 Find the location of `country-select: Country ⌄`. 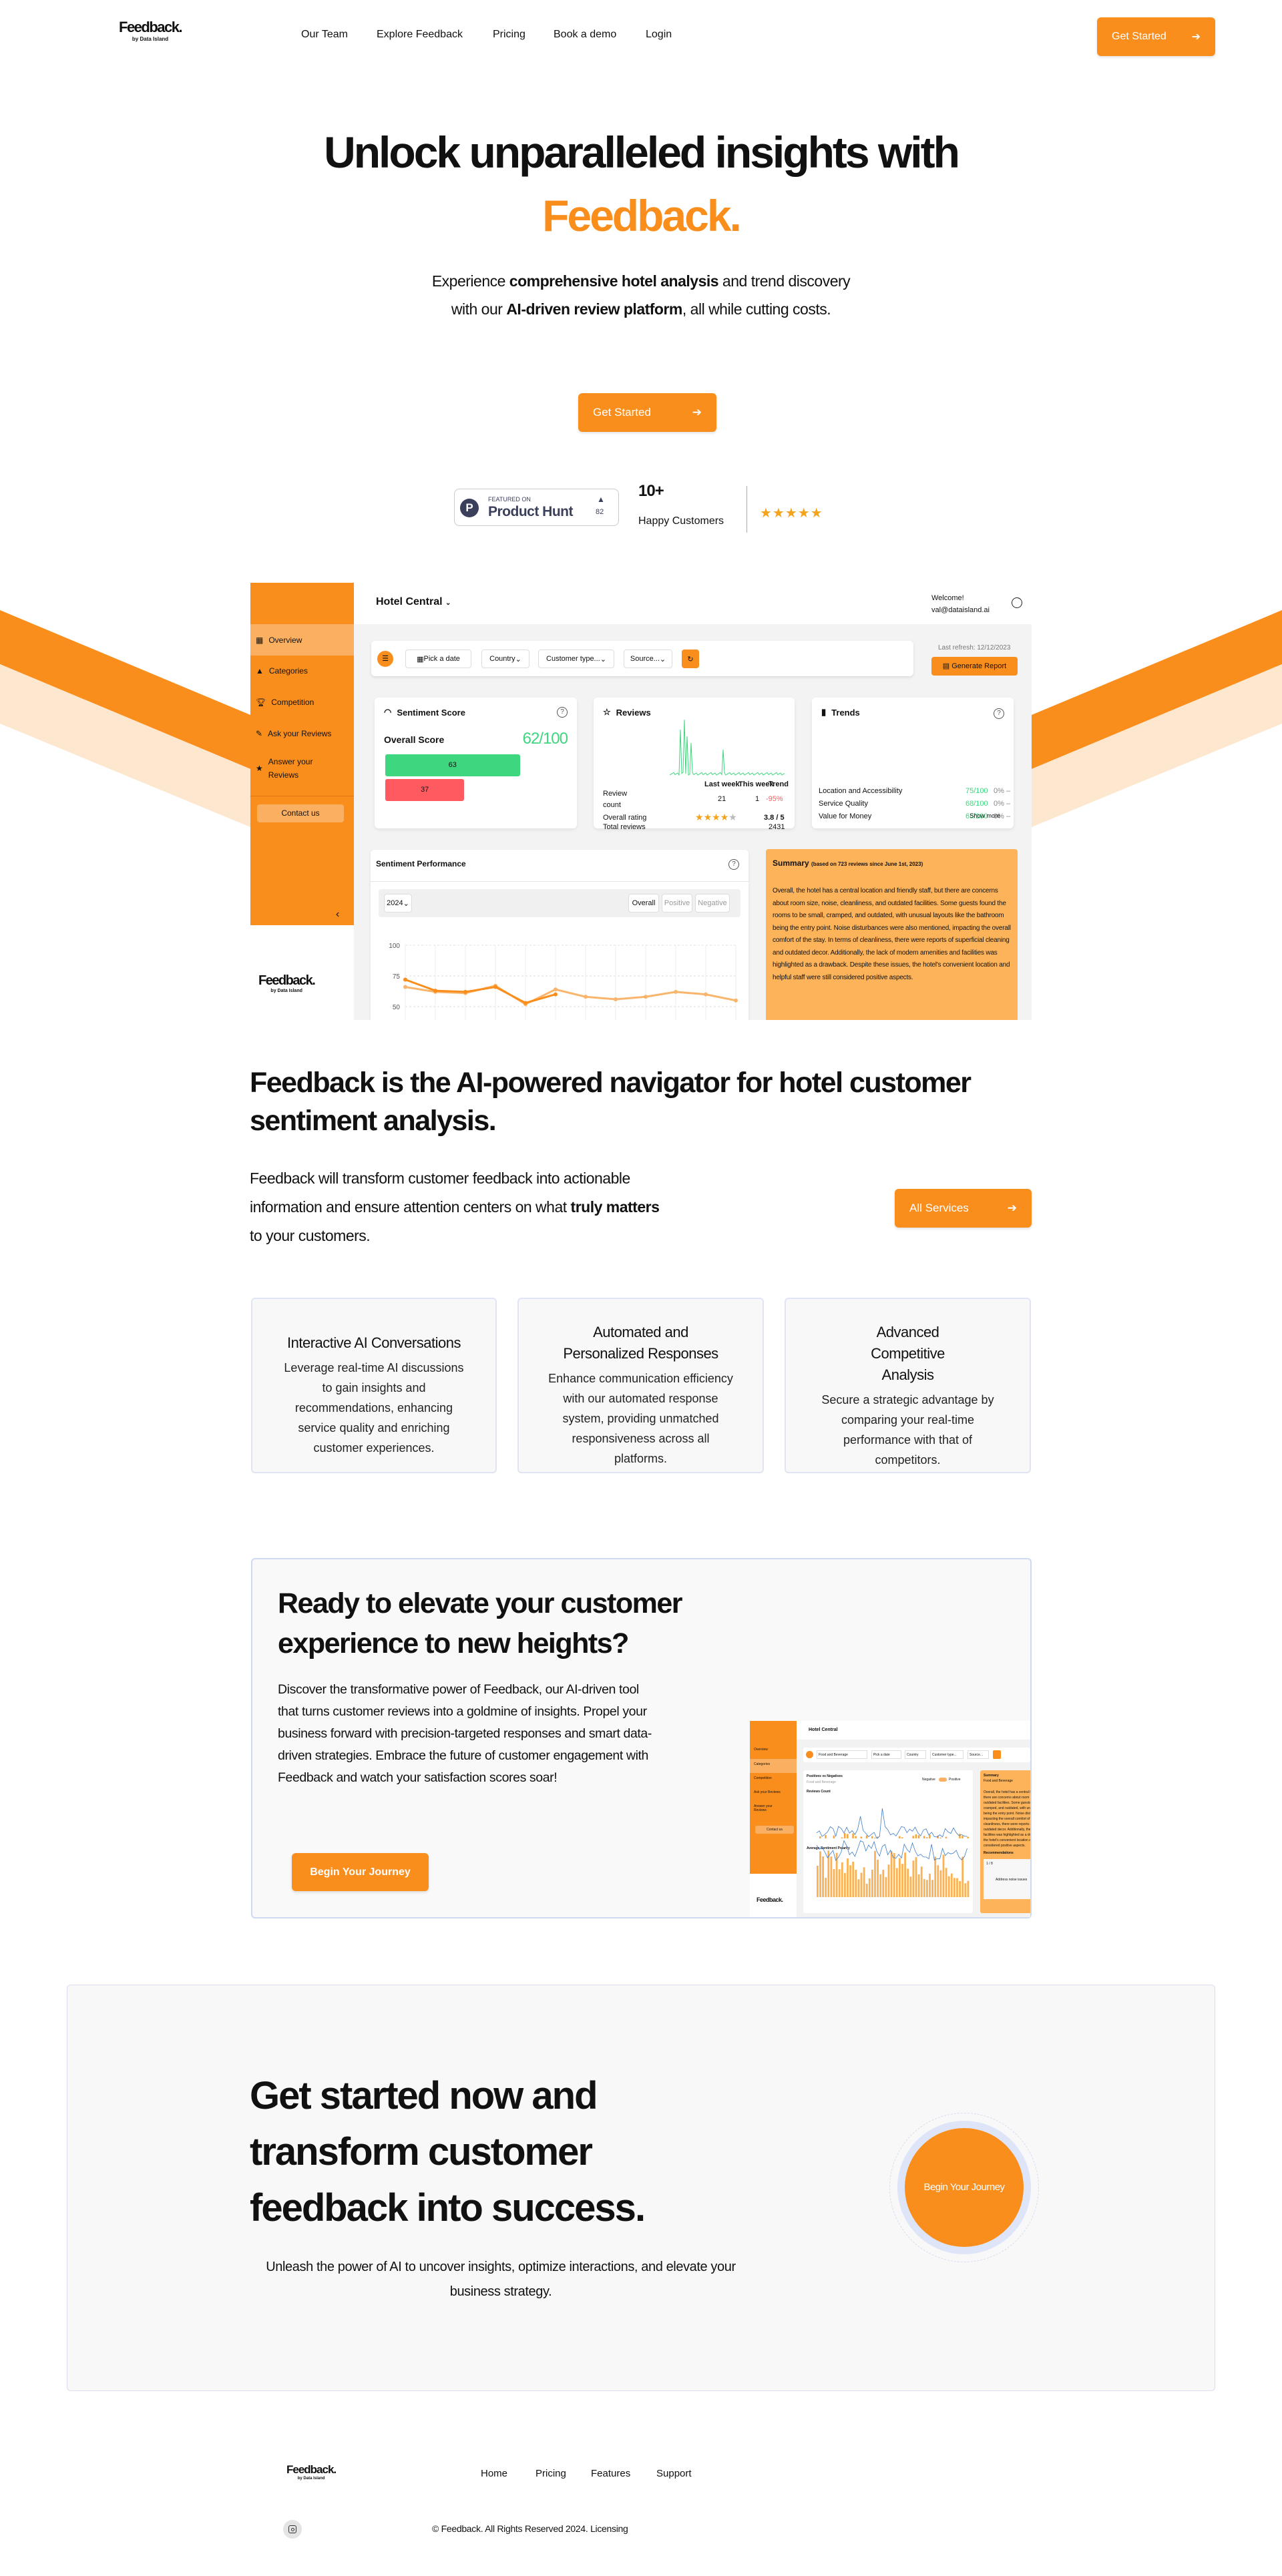

country-select: Country ⌄ is located at coordinates (505, 659).